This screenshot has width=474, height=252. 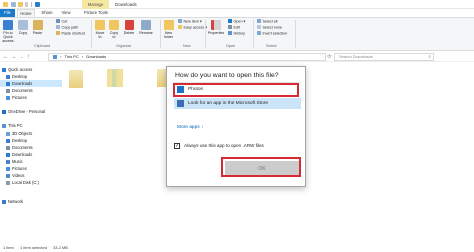 What do you see at coordinates (239, 33) in the screenshot?
I see `history-label: History` at bounding box center [239, 33].